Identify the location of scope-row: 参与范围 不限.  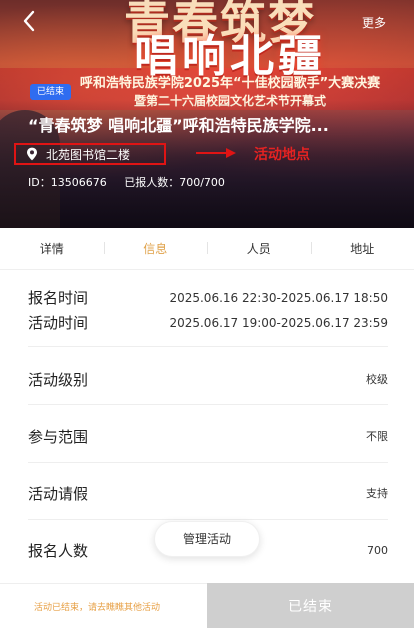
(208, 436).